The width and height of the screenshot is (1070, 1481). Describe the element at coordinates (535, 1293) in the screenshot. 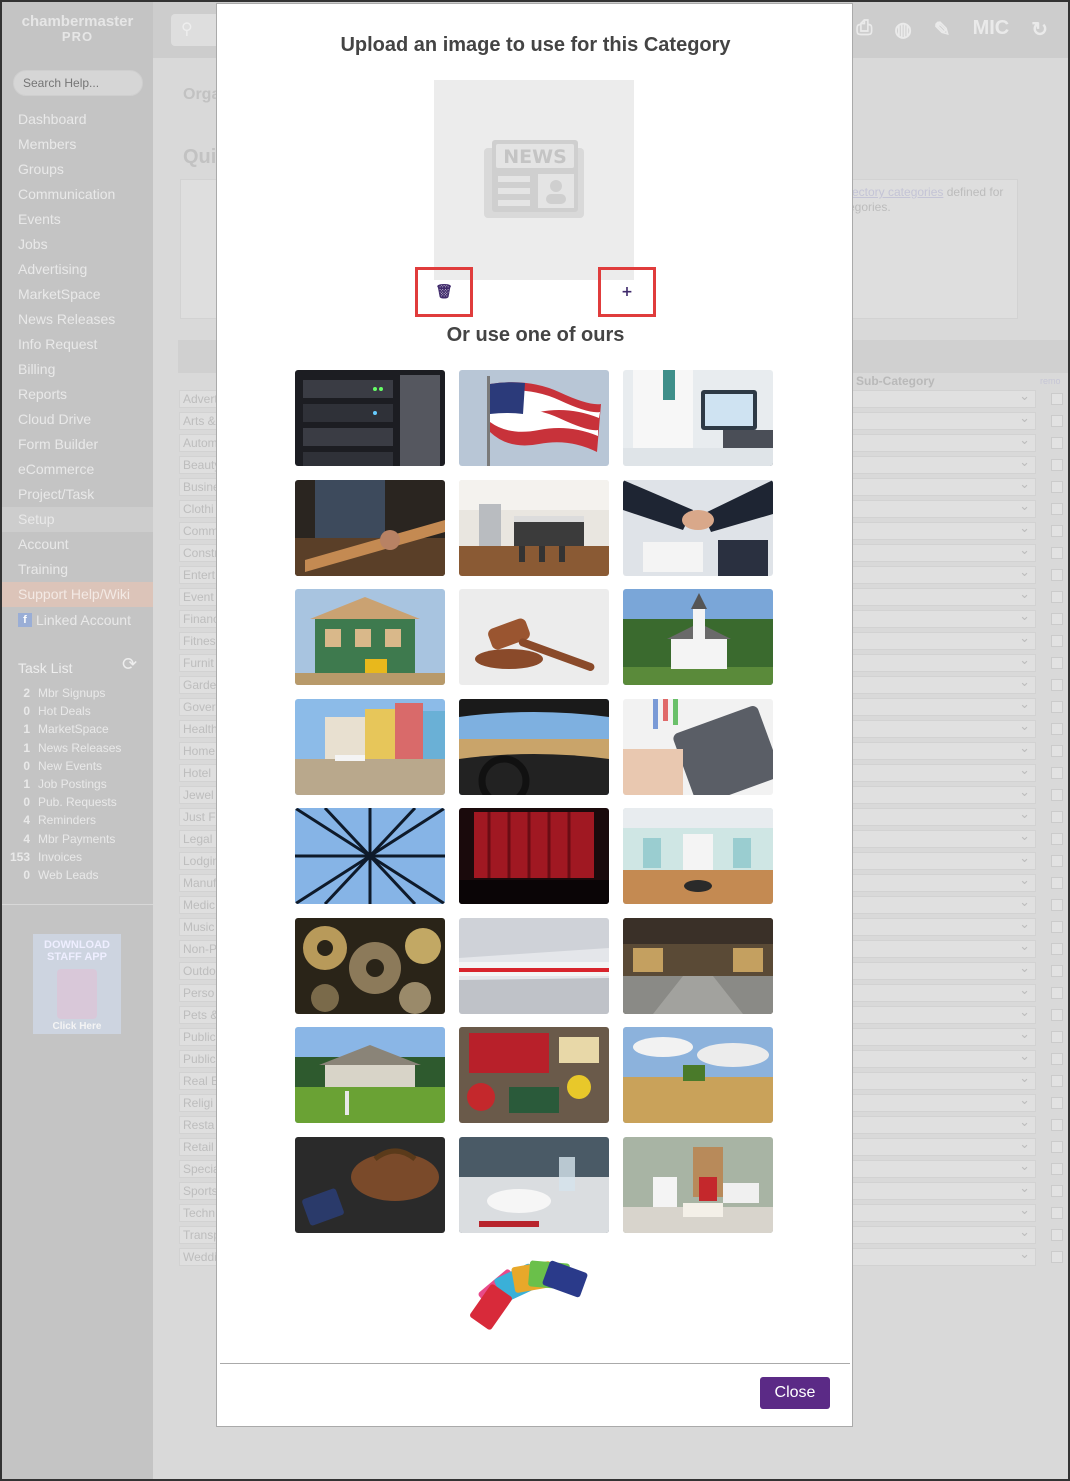

I see `stock-image-gift-cards` at that location.